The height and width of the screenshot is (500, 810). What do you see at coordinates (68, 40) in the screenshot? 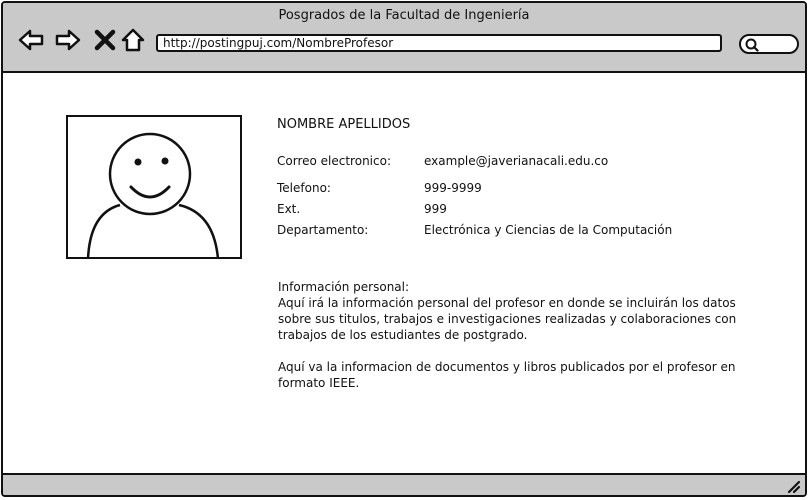
I see `forward-arrow-icon` at bounding box center [68, 40].